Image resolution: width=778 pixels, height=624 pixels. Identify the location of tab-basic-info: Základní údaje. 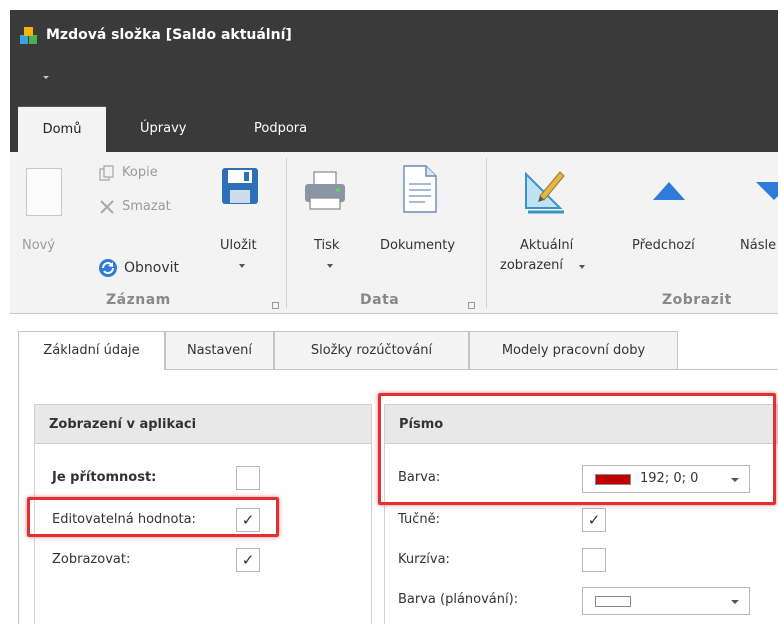
(91, 350).